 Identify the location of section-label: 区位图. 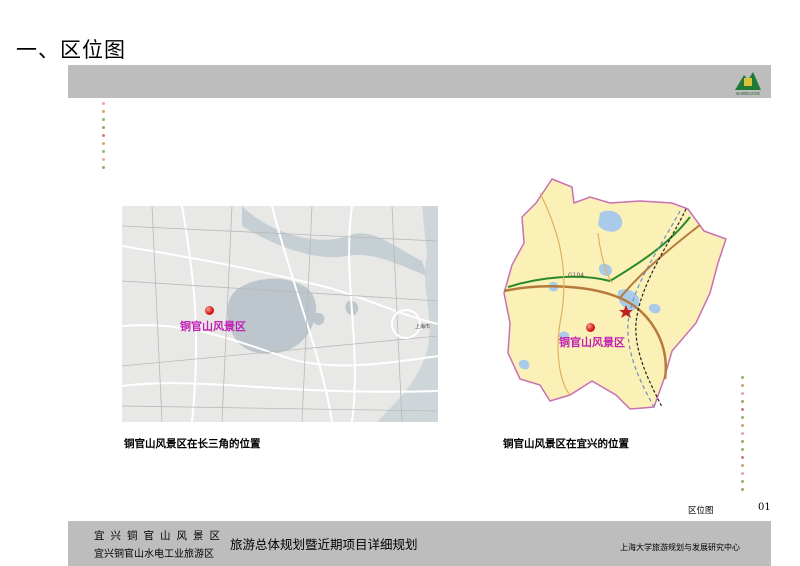
(701, 511).